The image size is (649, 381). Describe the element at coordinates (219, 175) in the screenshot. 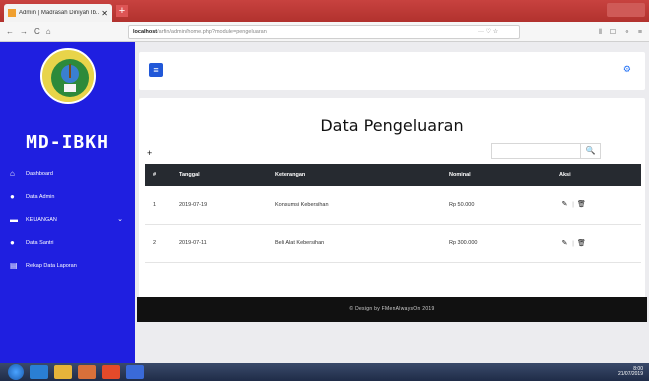

I see `col-header-tanggal: Tanggal` at that location.